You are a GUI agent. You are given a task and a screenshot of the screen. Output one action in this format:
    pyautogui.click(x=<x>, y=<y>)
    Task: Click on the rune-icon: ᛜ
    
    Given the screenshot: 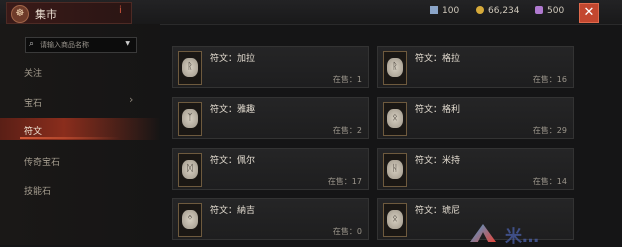 What is the action you would take?
    pyautogui.click(x=190, y=219)
    